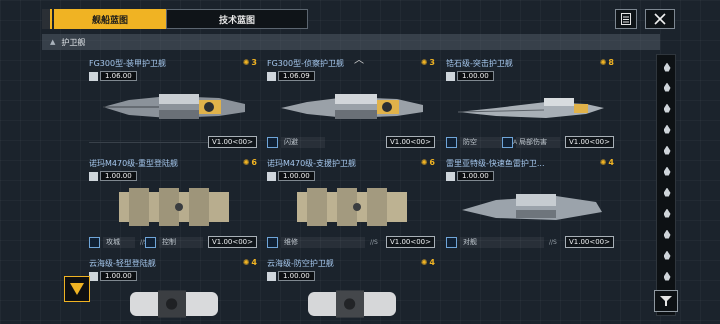 The width and height of the screenshot is (720, 324). What do you see at coordinates (94, 242) in the screenshot?
I see `siege-icon` at bounding box center [94, 242].